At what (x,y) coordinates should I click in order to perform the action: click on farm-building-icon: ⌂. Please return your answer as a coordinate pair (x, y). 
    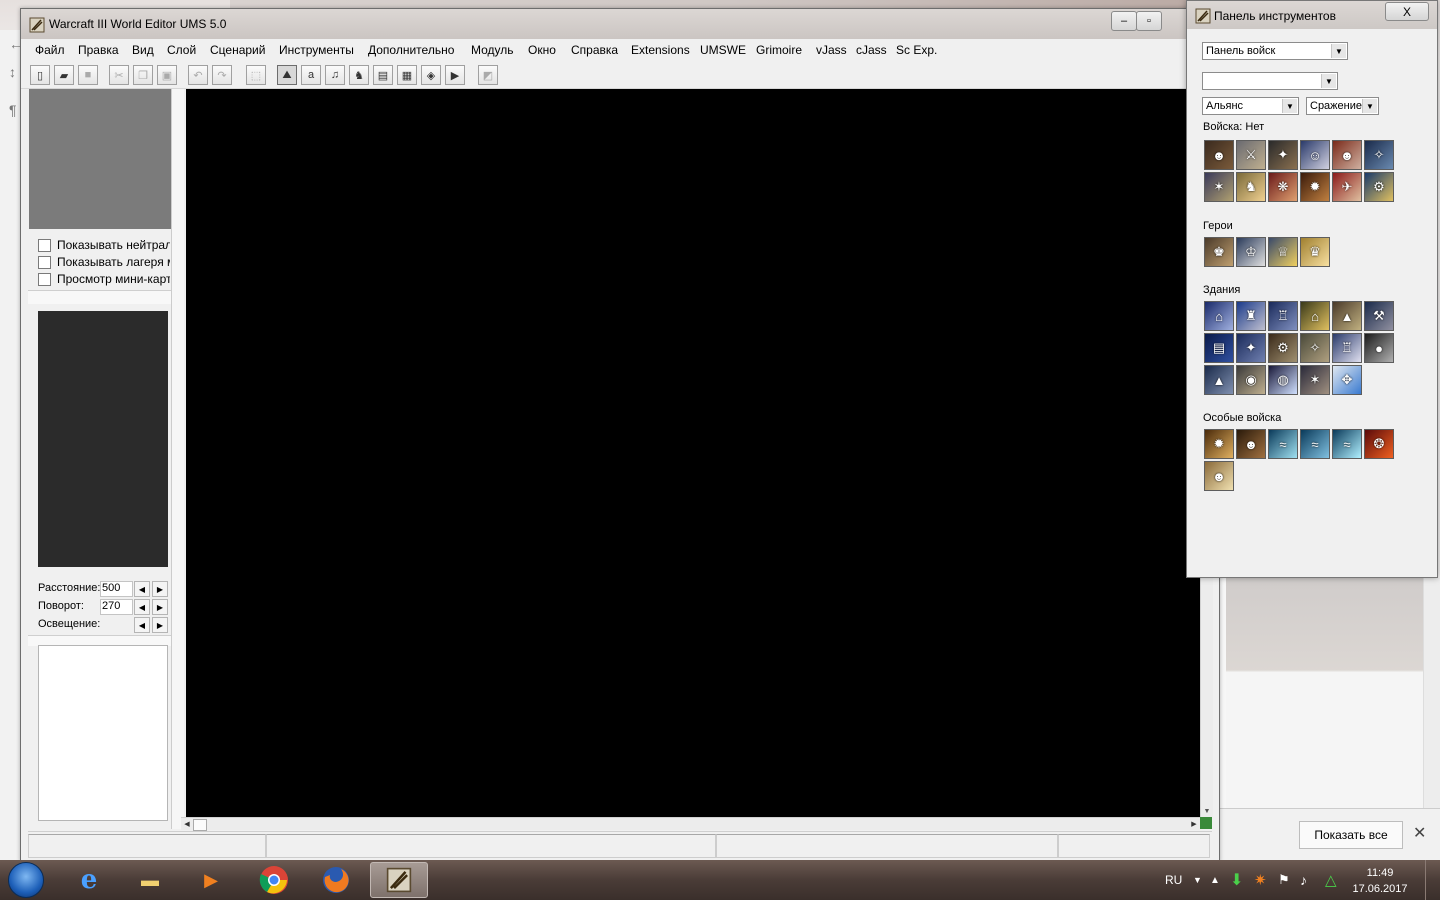
    Looking at the image, I should click on (1315, 316).